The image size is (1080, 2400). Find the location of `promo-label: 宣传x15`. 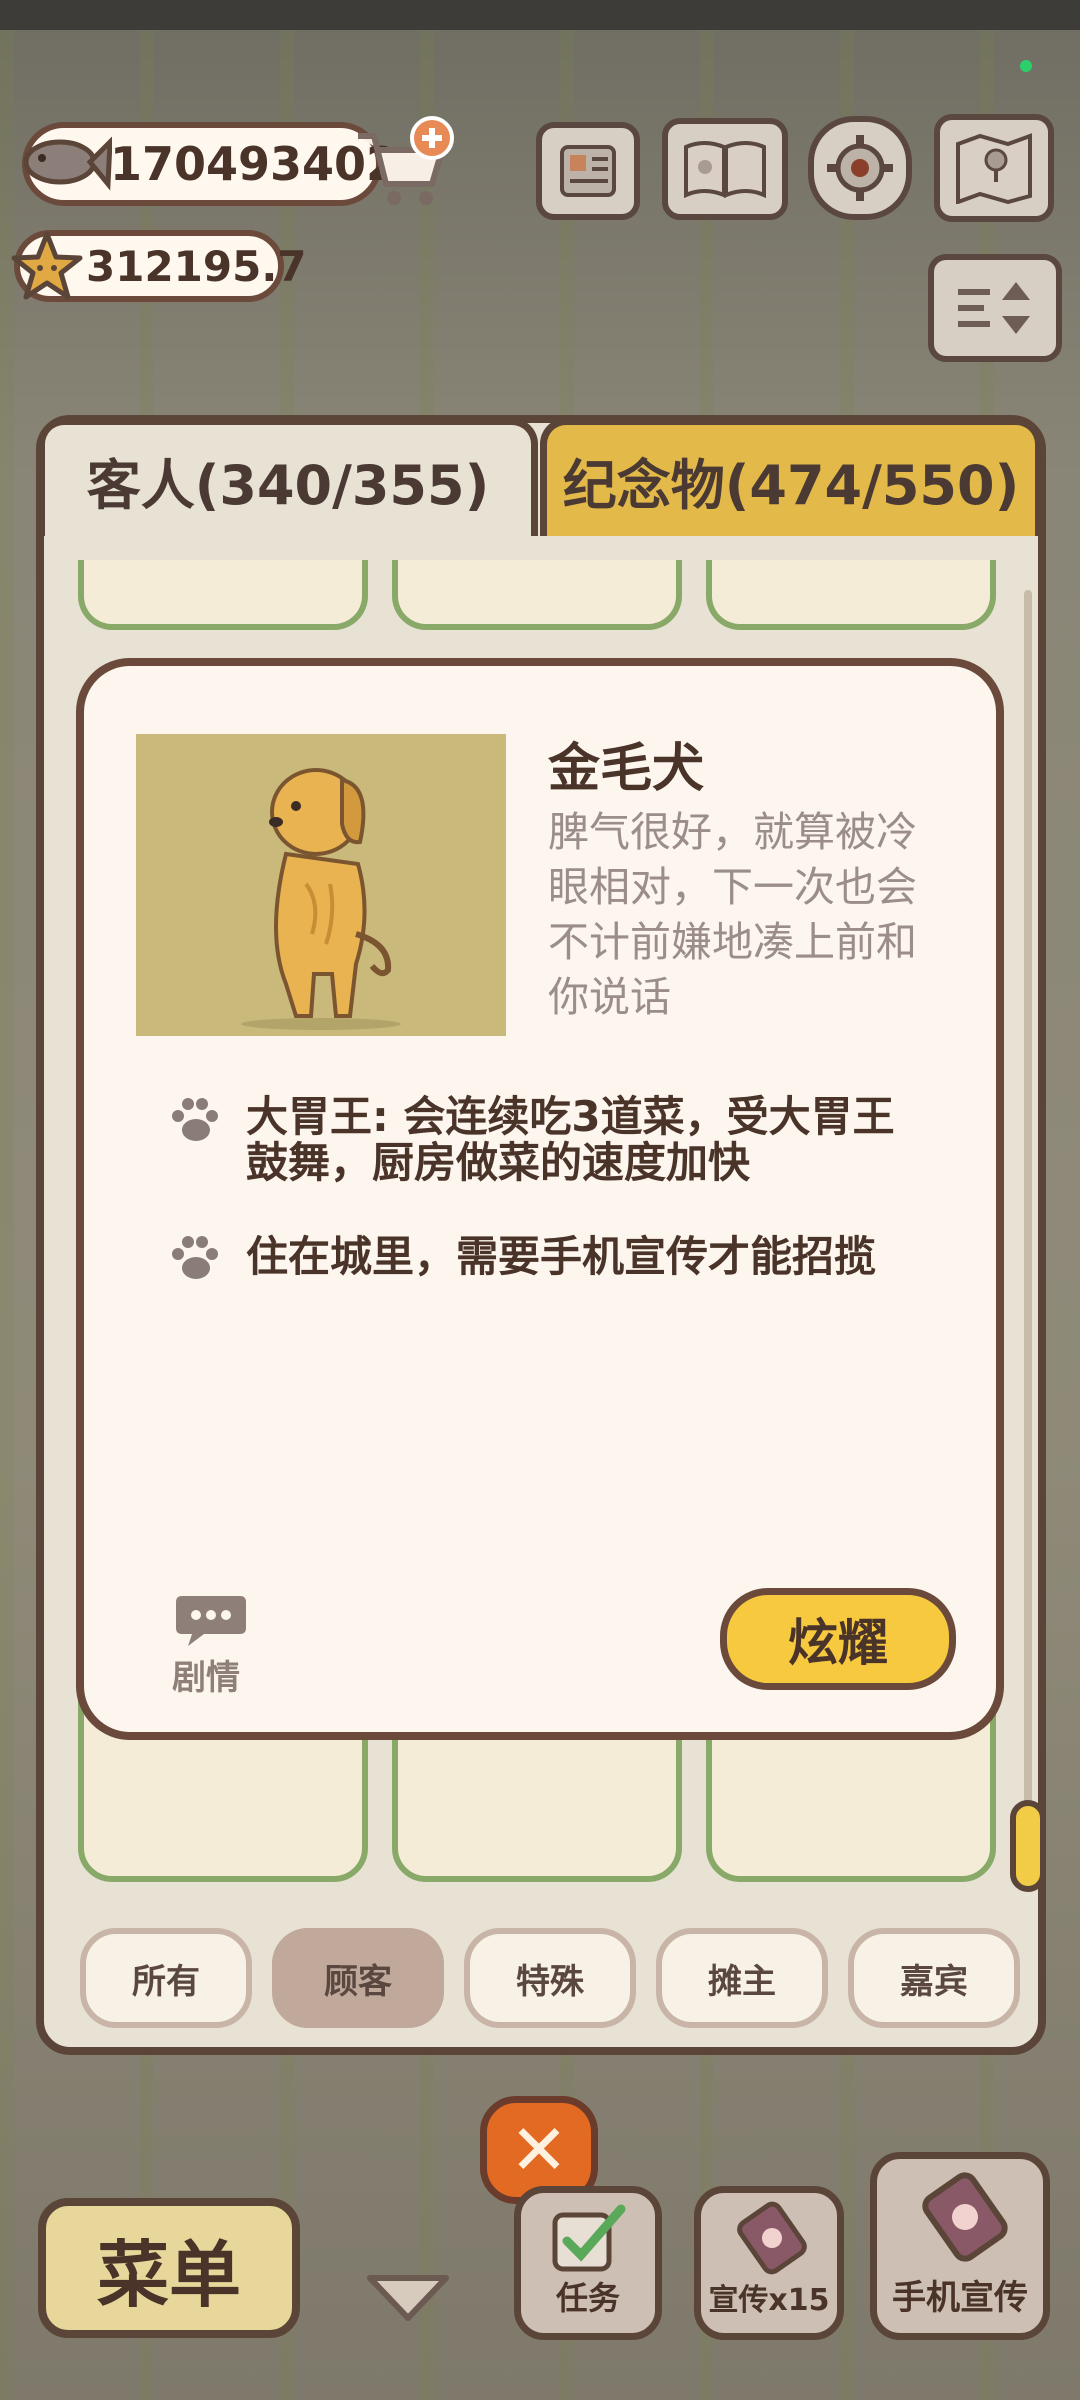

promo-label: 宣传x15 is located at coordinates (769, 2300).